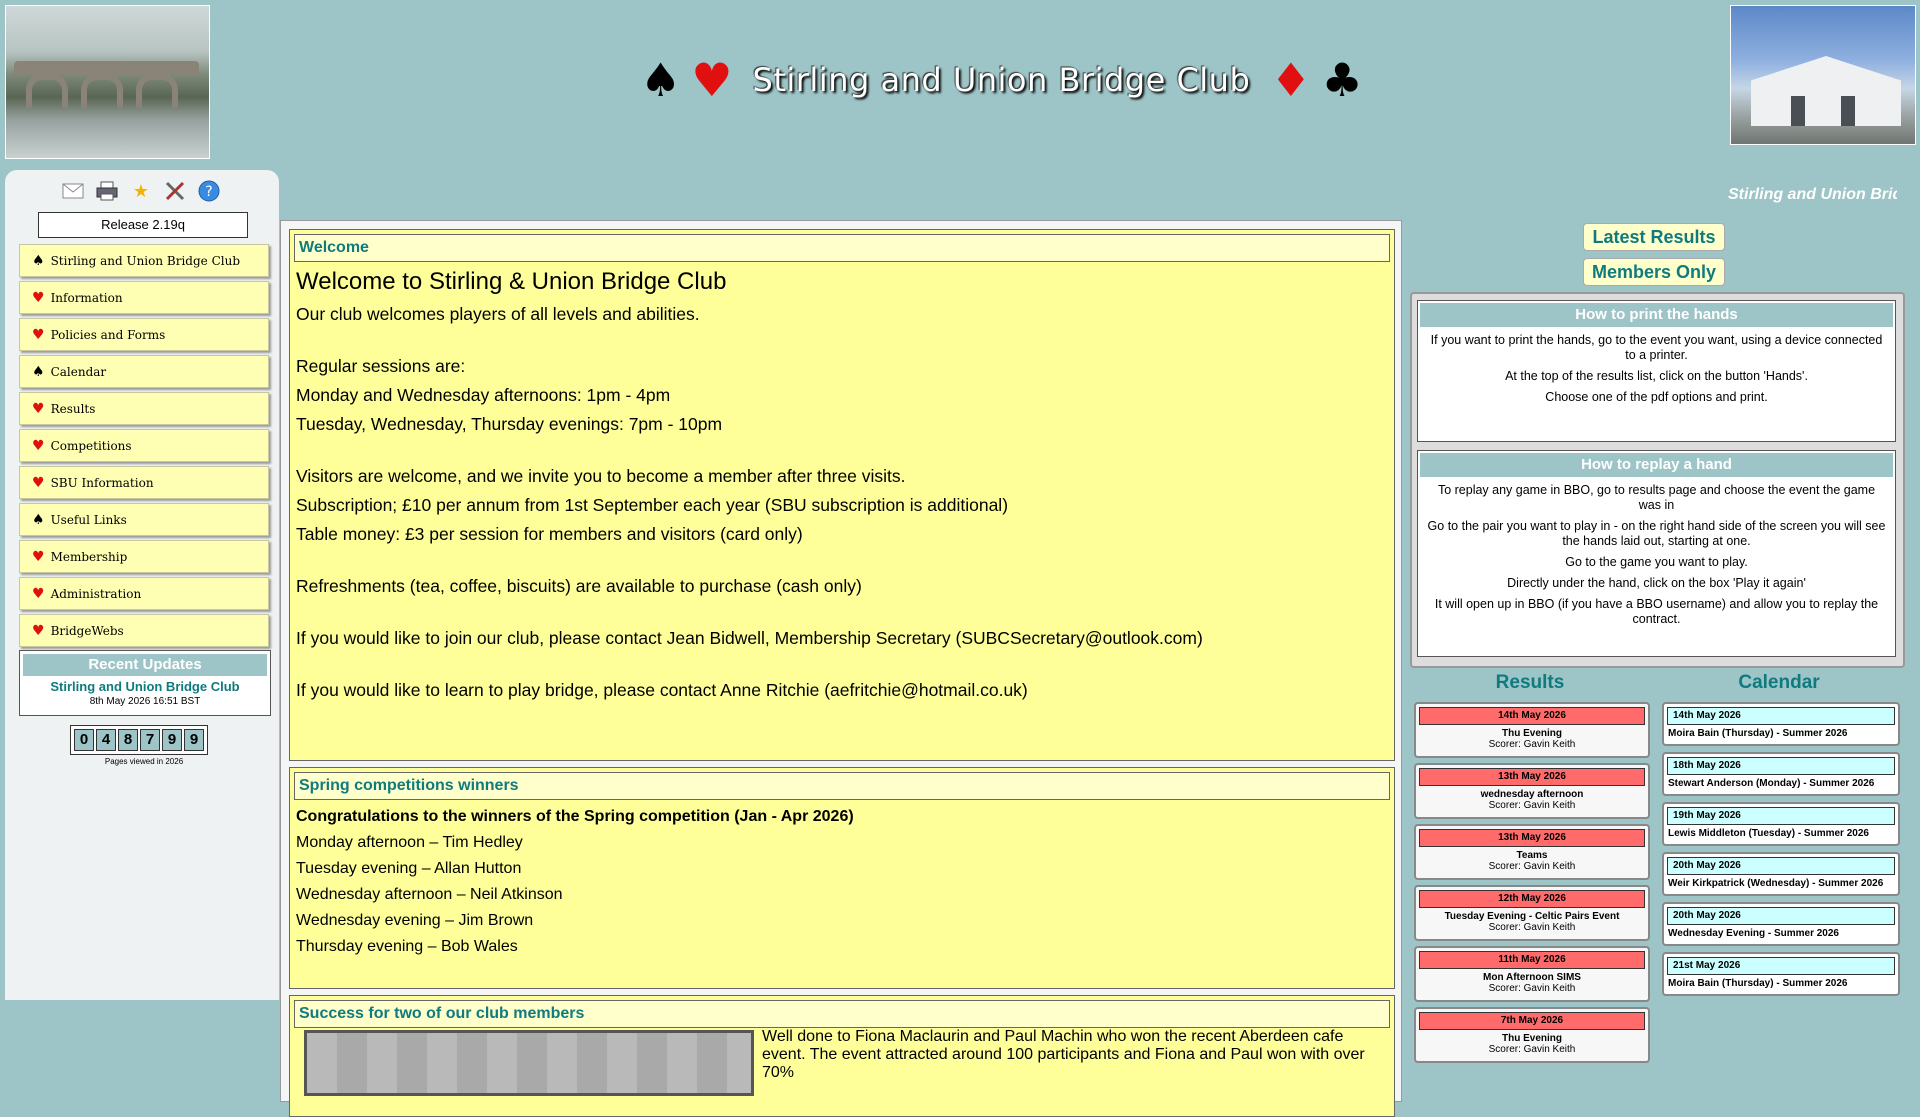  What do you see at coordinates (144, 556) in the screenshot?
I see `menu-item-membership: ♥ Membership` at bounding box center [144, 556].